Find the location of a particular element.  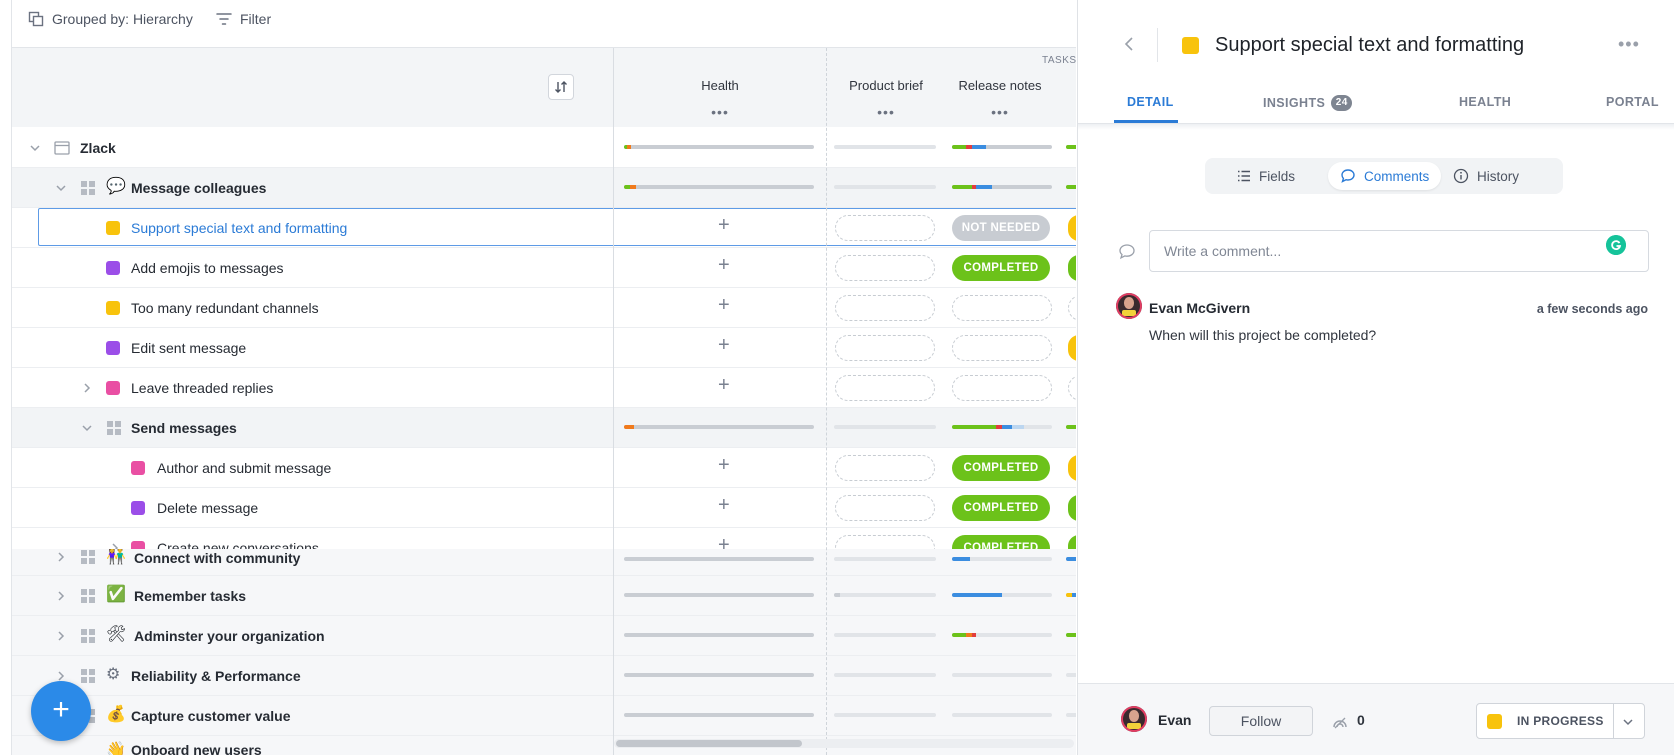

column-release-notes-menu: ••• is located at coordinates (1000, 112).